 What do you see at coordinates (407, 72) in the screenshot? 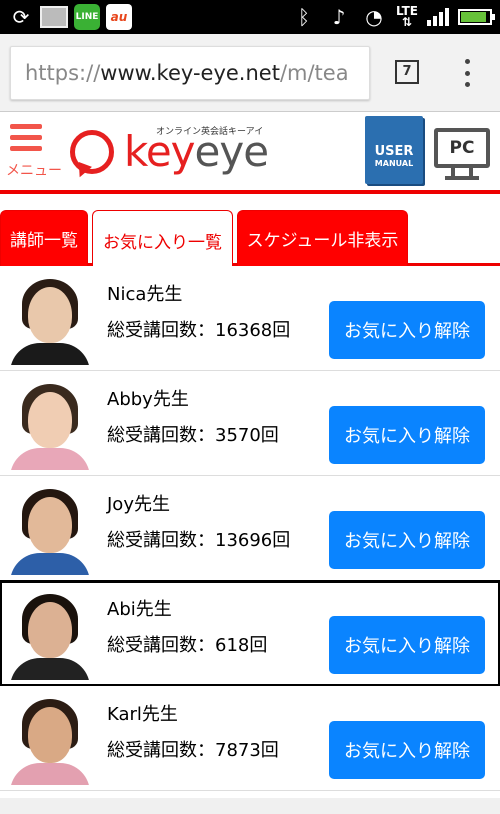
I see `tab-switcher-button: 7` at bounding box center [407, 72].